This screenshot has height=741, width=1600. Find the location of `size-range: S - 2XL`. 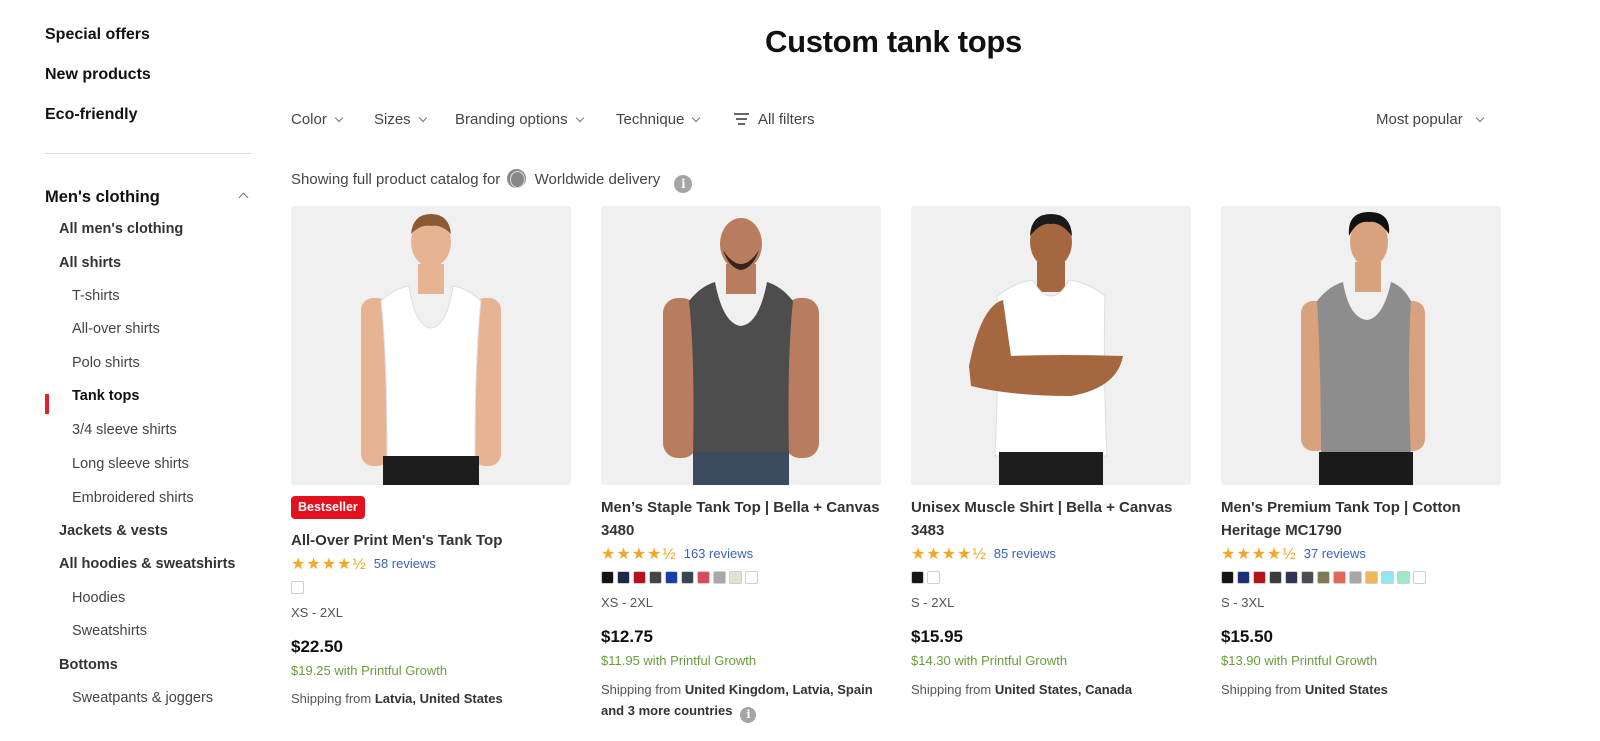

size-range: S - 2XL is located at coordinates (933, 602).